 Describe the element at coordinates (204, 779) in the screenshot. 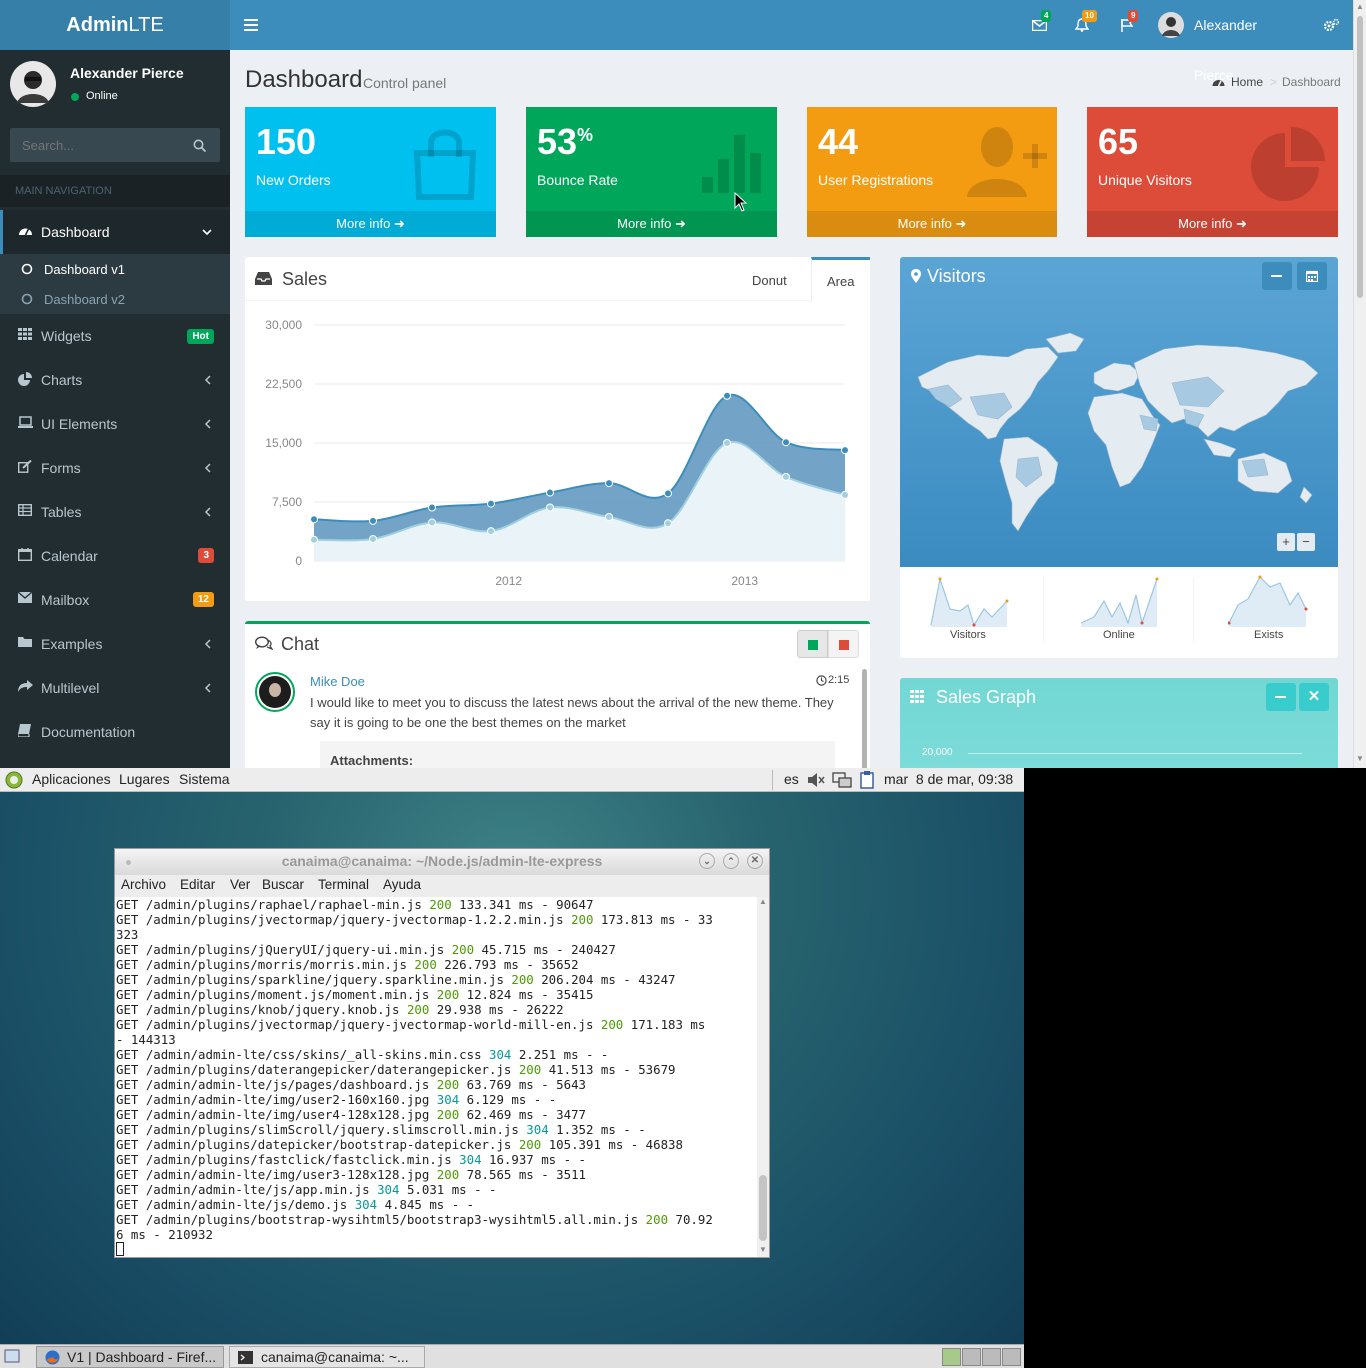

I see `menu-sistema: Sistema` at that location.